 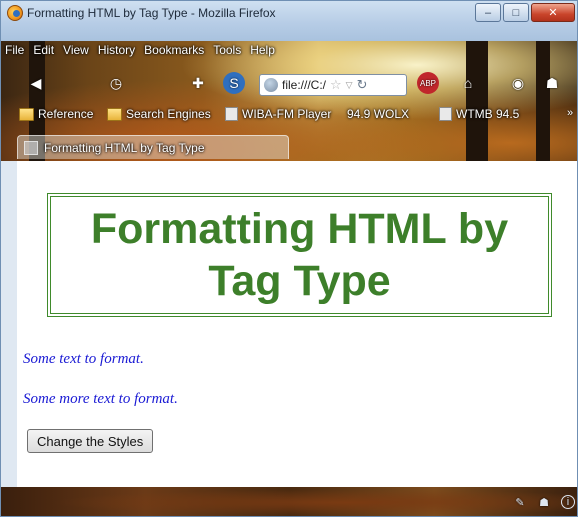 What do you see at coordinates (116, 83) in the screenshot?
I see `history-icon: ◷` at bounding box center [116, 83].